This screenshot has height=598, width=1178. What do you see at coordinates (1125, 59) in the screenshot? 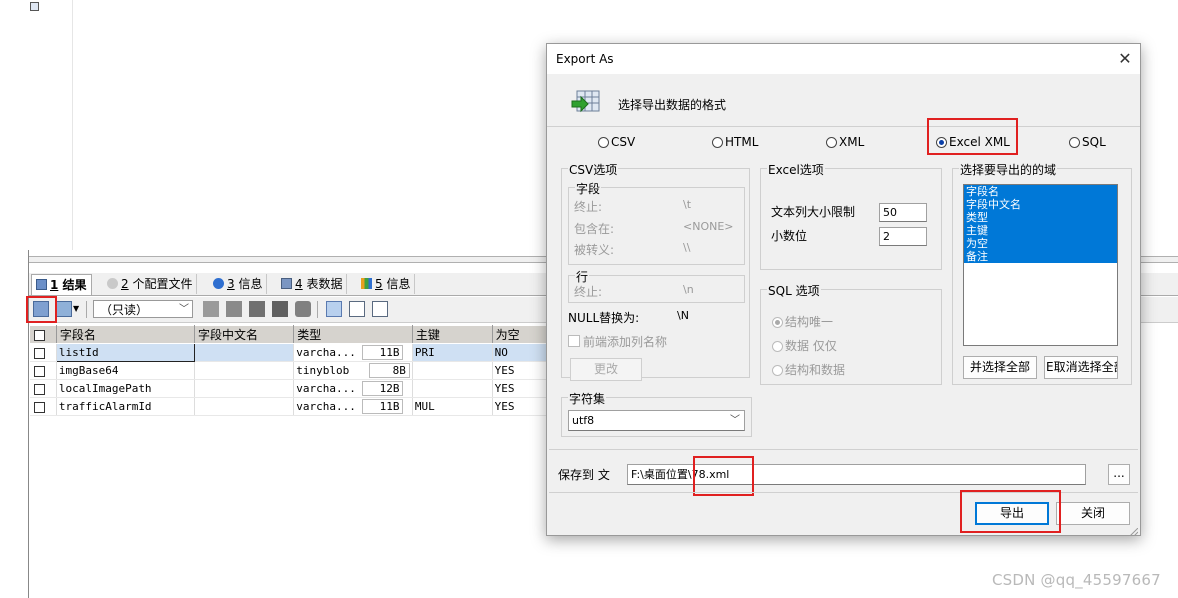
I see `close-icon: ✕` at bounding box center [1125, 59].